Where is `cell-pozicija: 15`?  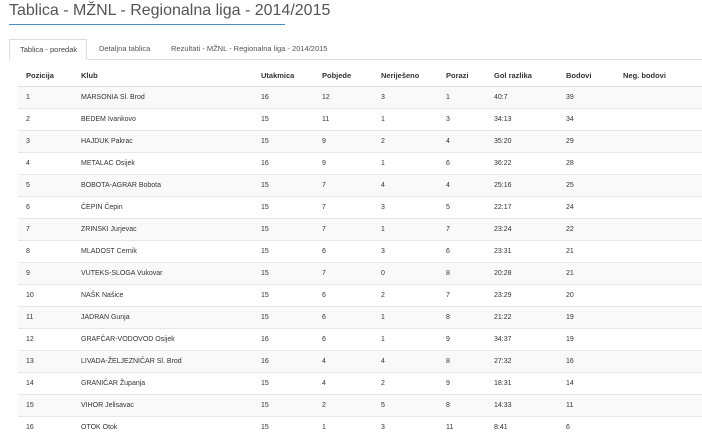 cell-pozicija: 15 is located at coordinates (45, 405).